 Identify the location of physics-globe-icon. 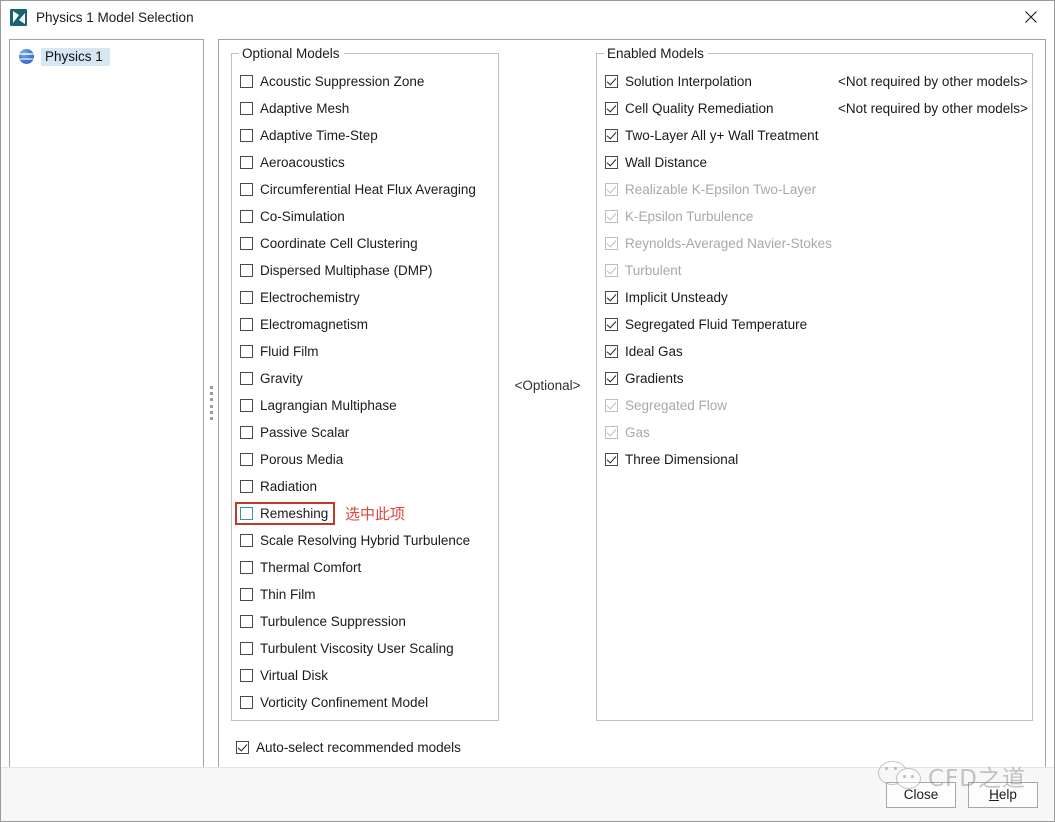
(26, 56).